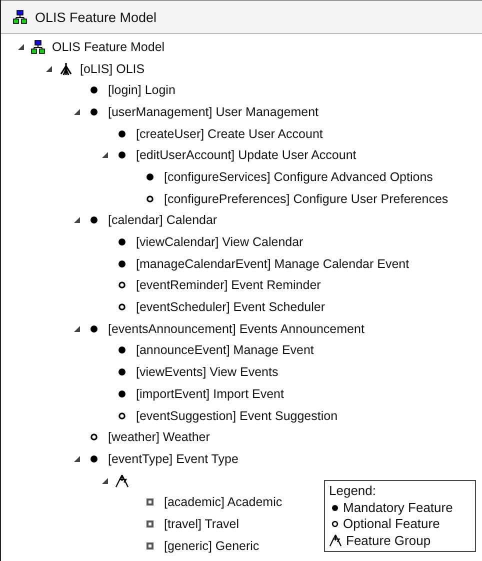 The width and height of the screenshot is (482, 561). What do you see at coordinates (298, 177) in the screenshot?
I see `tree-item: [configureServices] Configure Advanced Options` at bounding box center [298, 177].